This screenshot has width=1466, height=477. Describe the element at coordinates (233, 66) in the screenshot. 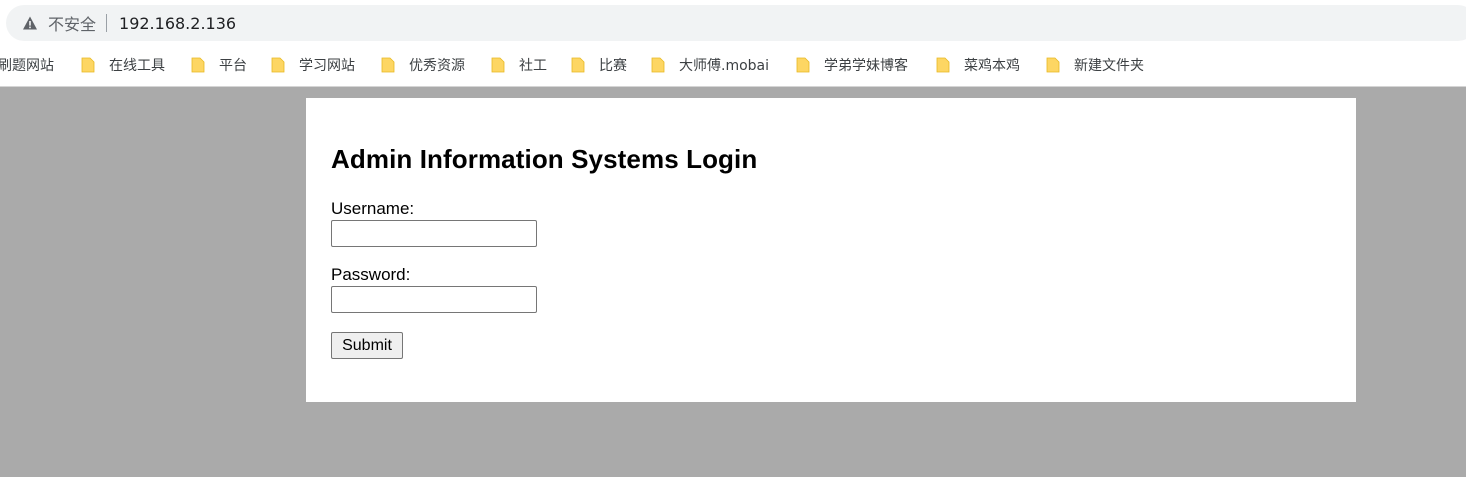

I see `bookmark-label: 平台` at that location.